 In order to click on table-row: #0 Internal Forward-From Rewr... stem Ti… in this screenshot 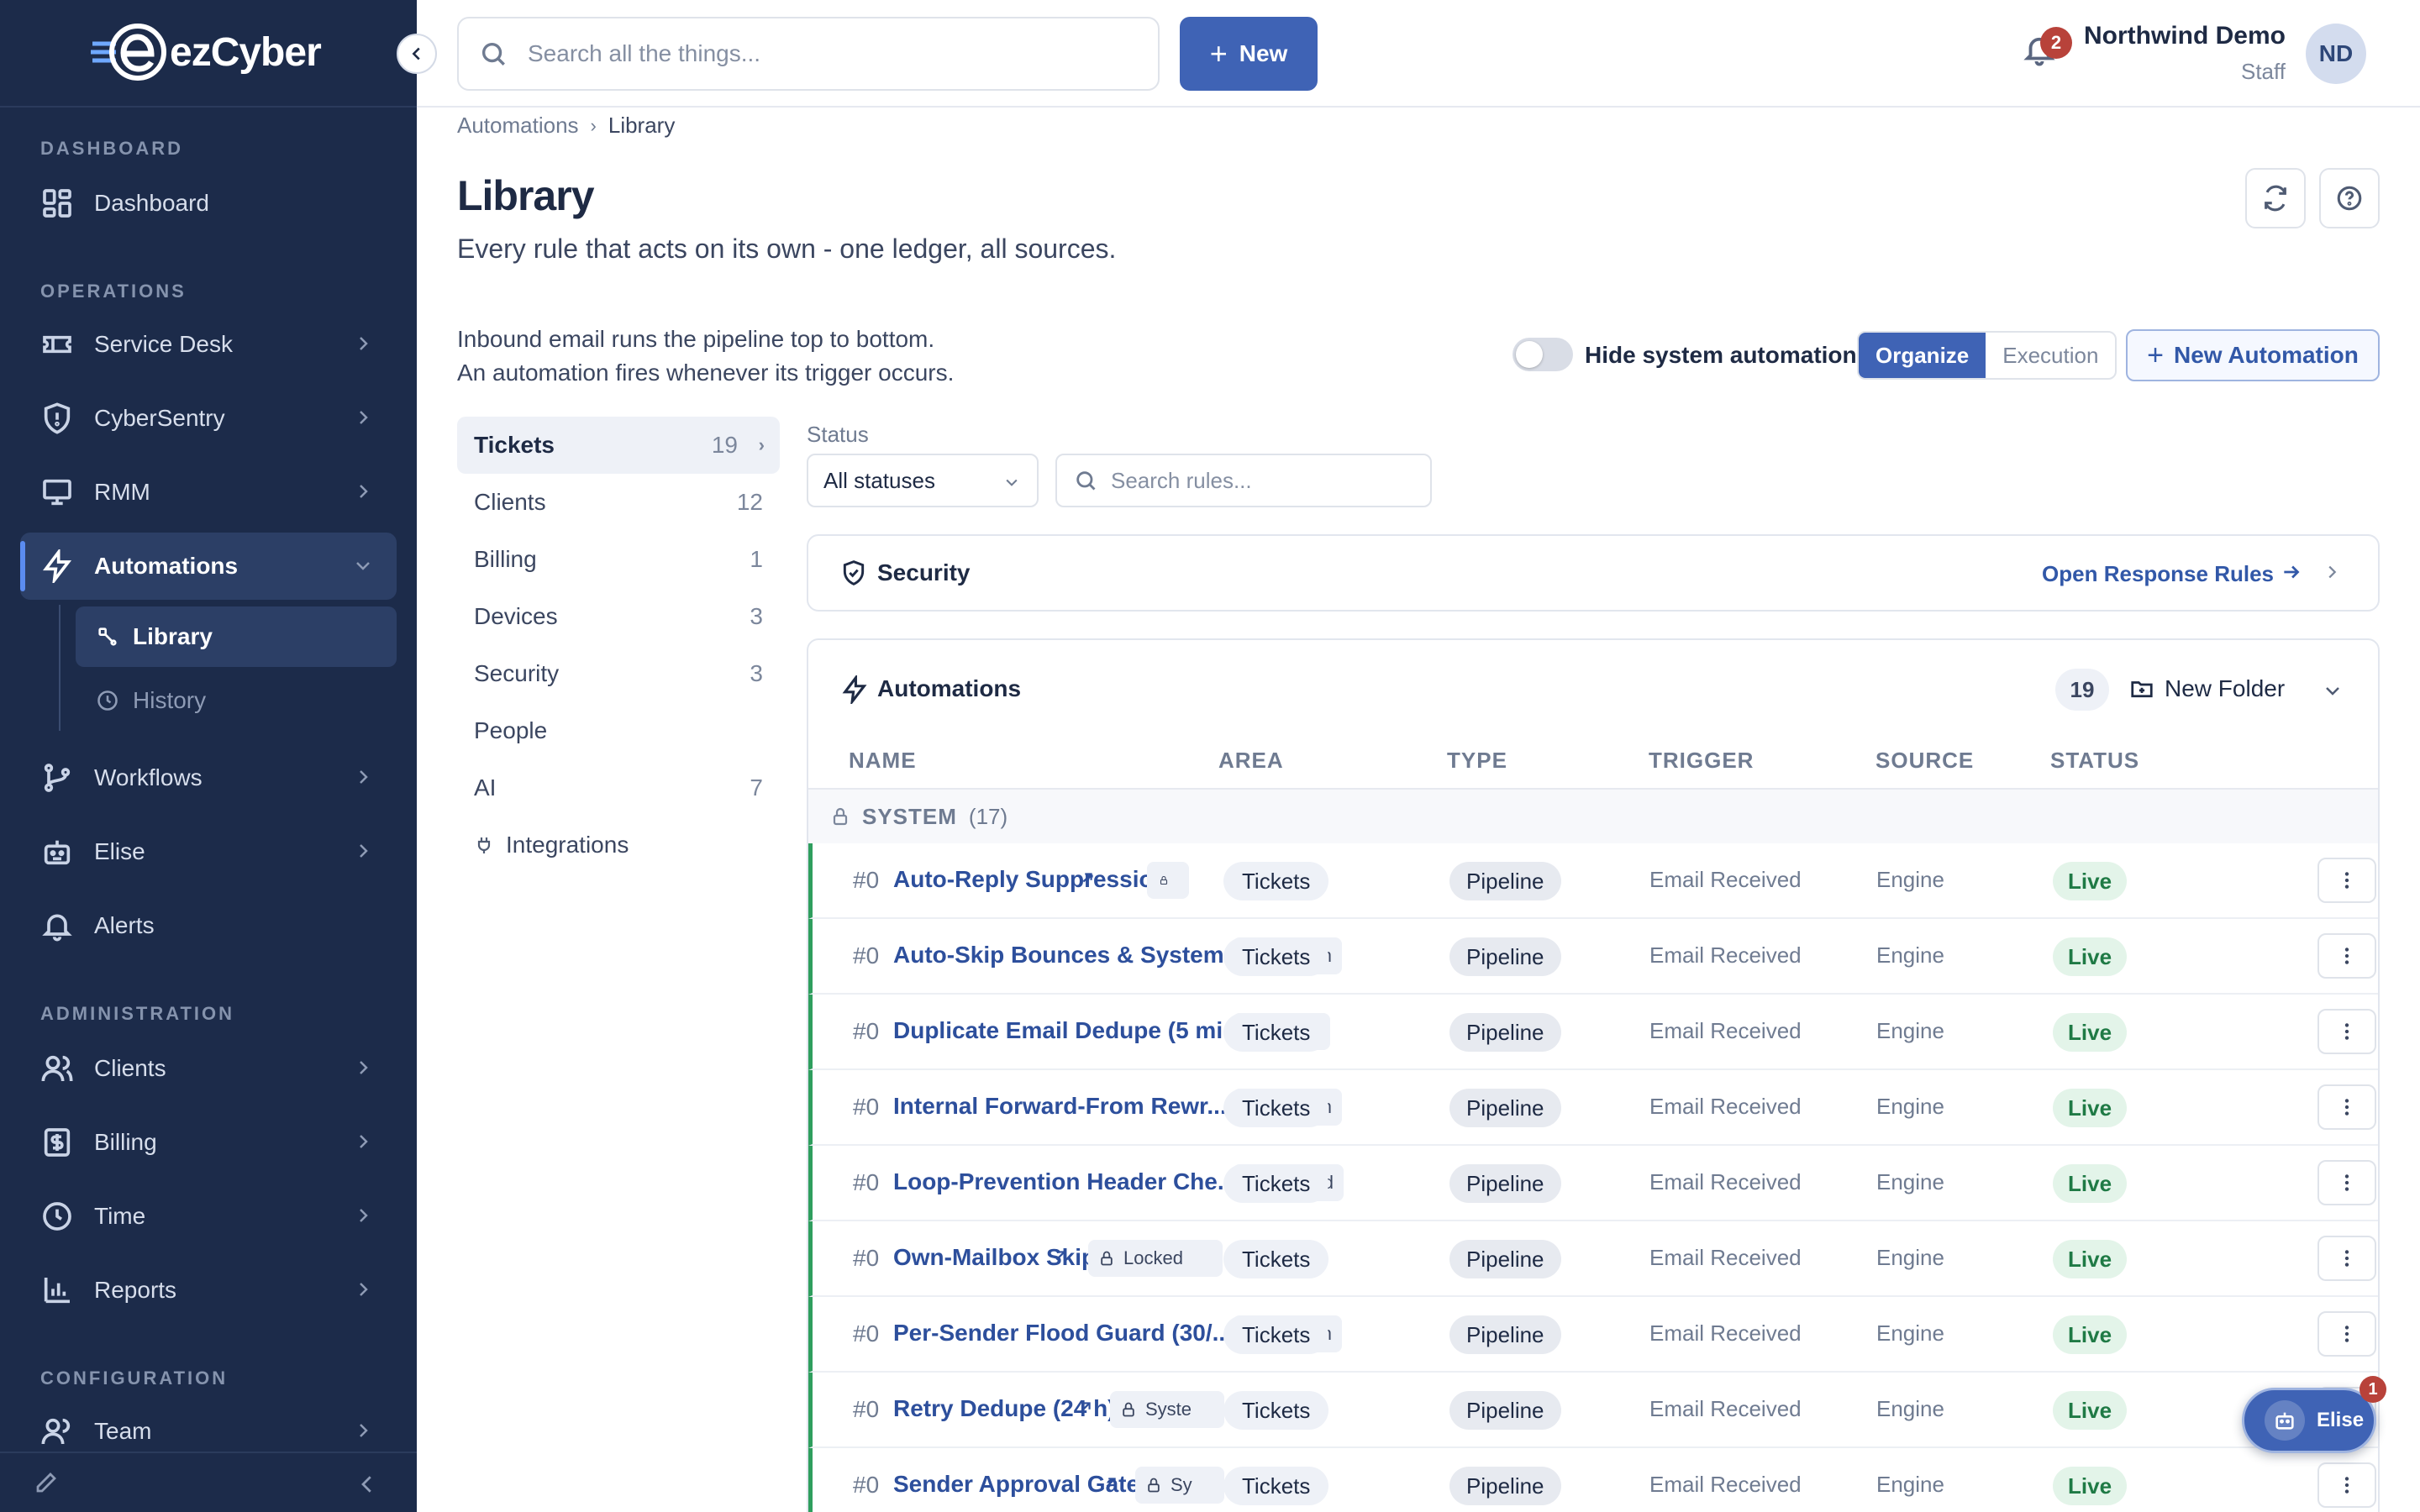, I will do `click(1593, 1108)`.